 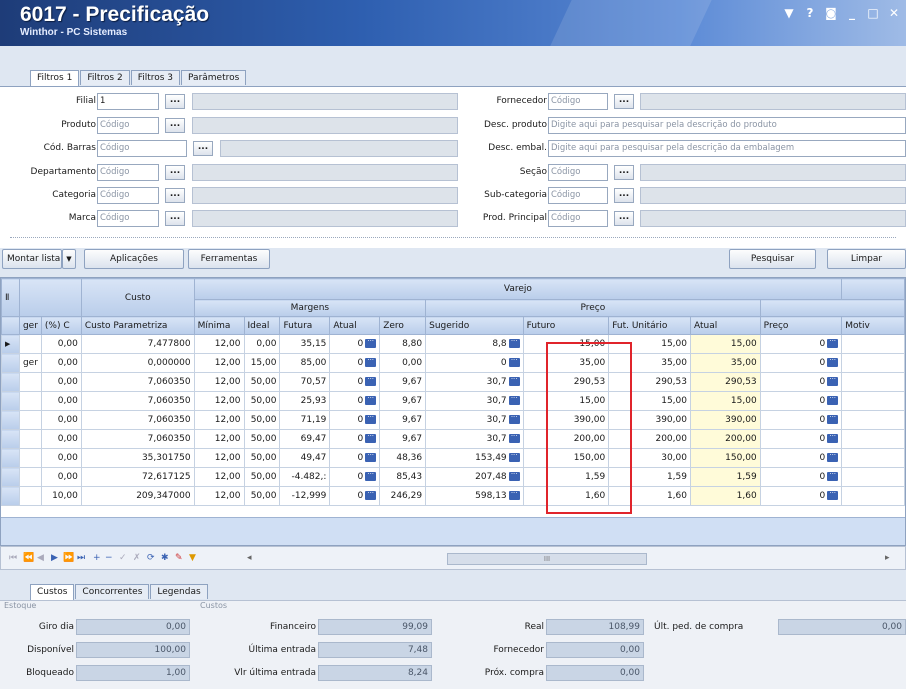 I want to click on scroll-right-icon: ▸, so click(x=887, y=558).